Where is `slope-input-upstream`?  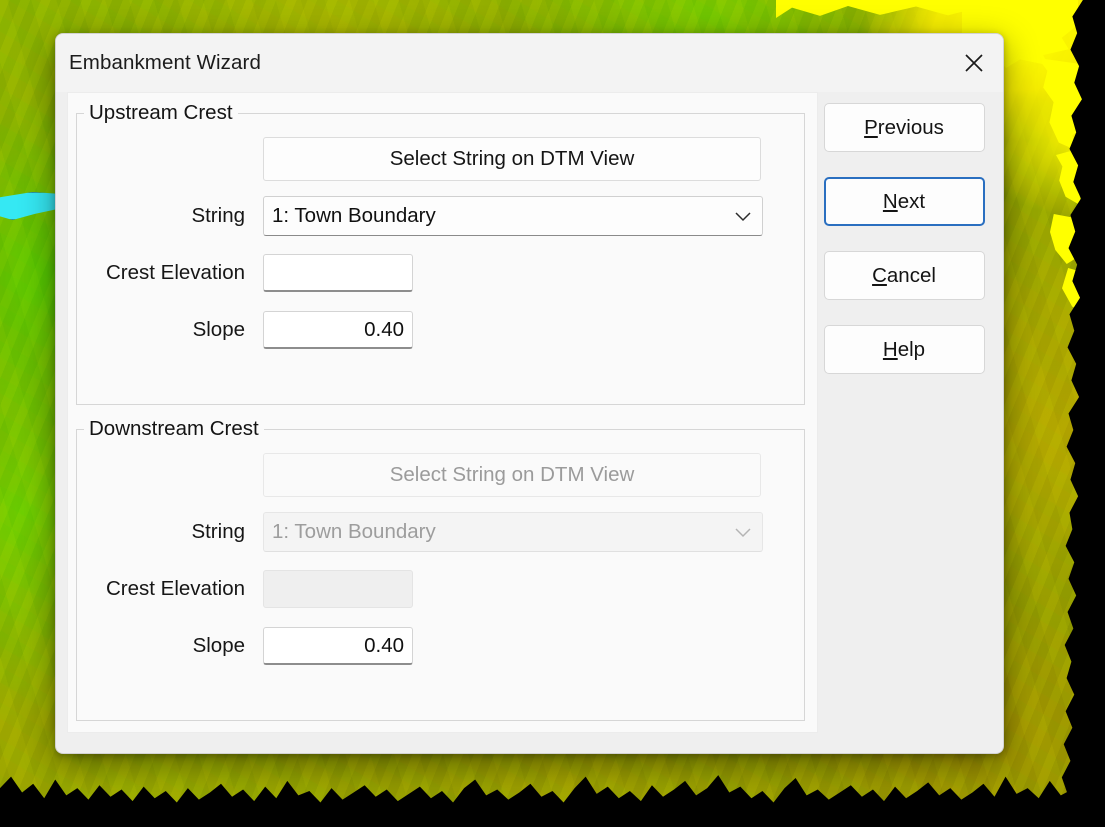 slope-input-upstream is located at coordinates (338, 330).